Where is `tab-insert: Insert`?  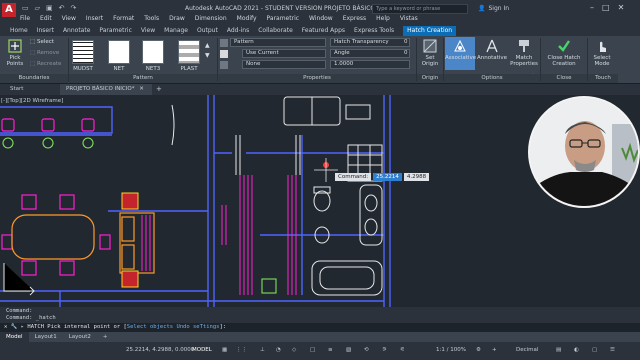
tab-insert: Insert is located at coordinates (45, 31).